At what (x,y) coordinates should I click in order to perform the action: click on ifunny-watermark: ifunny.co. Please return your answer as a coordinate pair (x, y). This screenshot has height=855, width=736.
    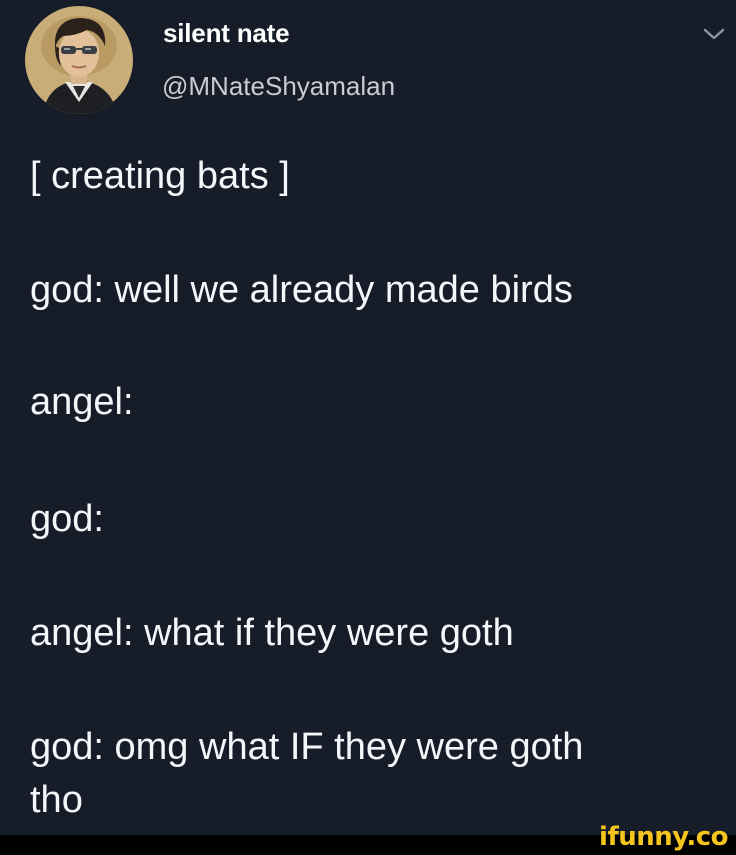
    Looking at the image, I should click on (663, 837).